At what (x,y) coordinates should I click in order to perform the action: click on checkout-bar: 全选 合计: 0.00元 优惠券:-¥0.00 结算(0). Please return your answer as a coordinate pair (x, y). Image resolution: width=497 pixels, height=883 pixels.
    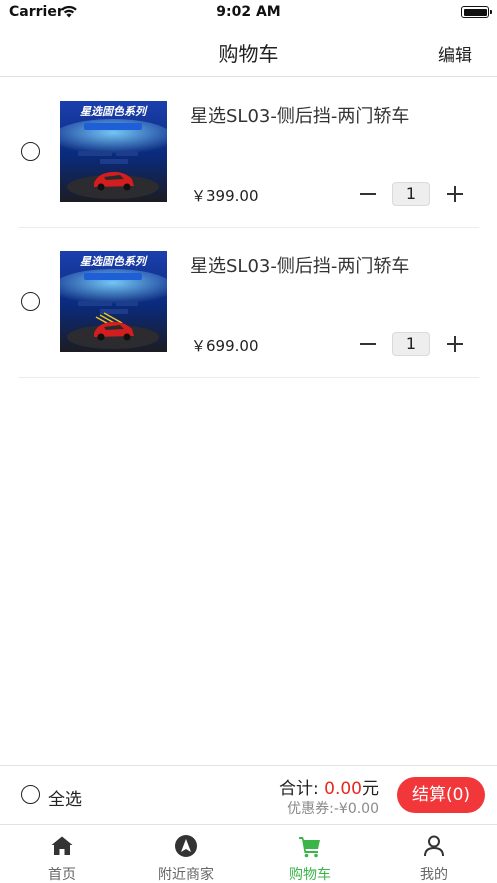
    Looking at the image, I should click on (248, 794).